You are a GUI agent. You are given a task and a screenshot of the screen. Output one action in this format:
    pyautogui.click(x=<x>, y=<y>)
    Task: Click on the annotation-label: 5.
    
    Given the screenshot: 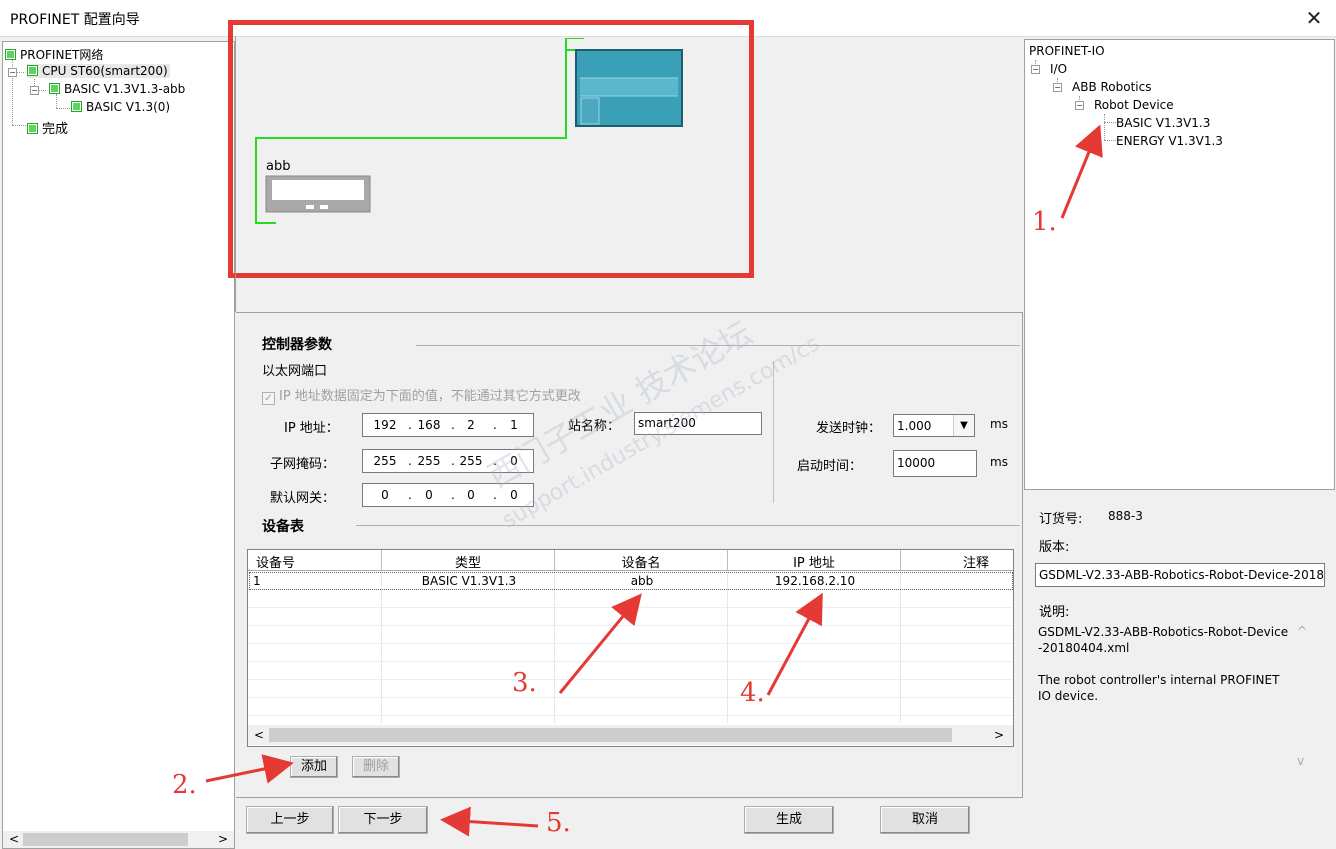 What is the action you would take?
    pyautogui.click(x=558, y=823)
    